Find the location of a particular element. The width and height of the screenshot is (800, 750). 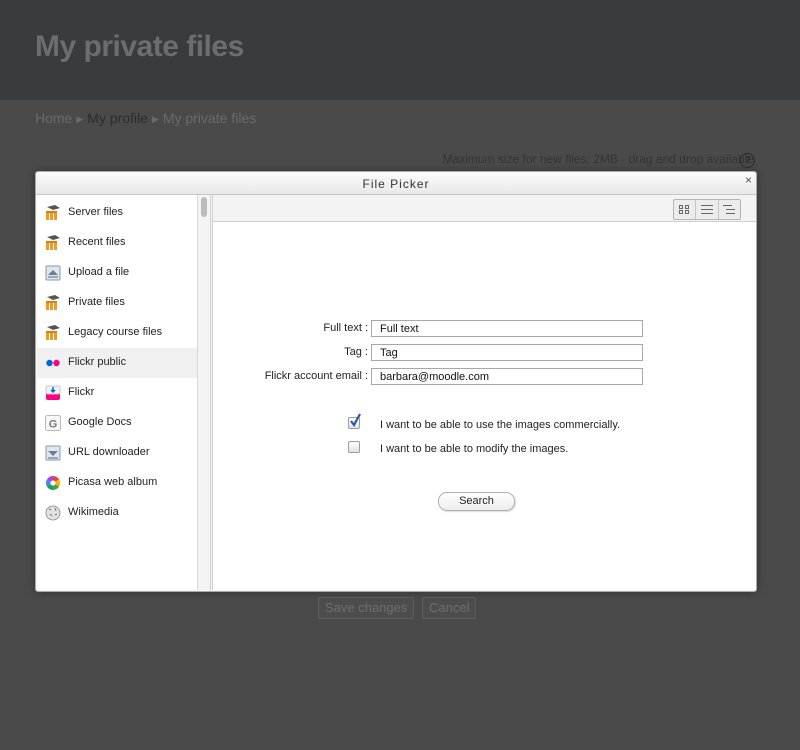

cancel-button: Cancel is located at coordinates (449, 608).